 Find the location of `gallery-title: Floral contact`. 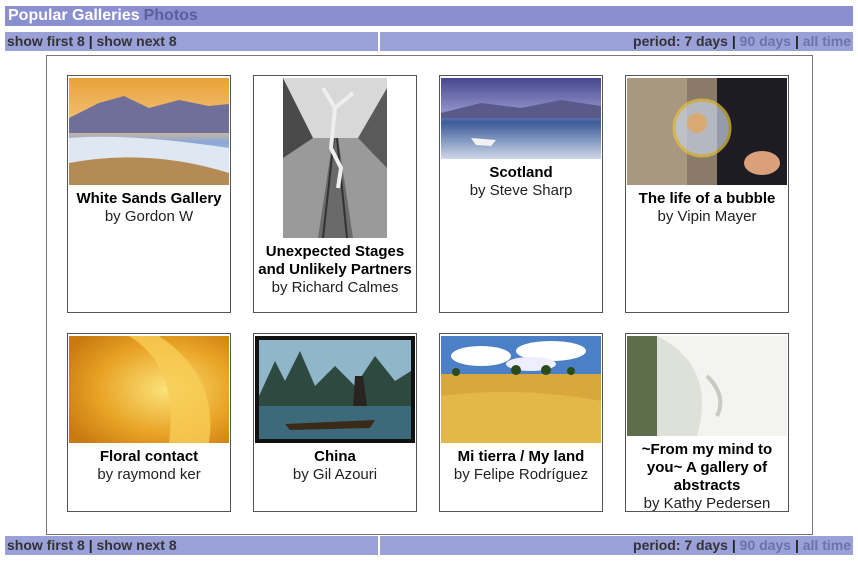

gallery-title: Floral contact is located at coordinates (149, 457).